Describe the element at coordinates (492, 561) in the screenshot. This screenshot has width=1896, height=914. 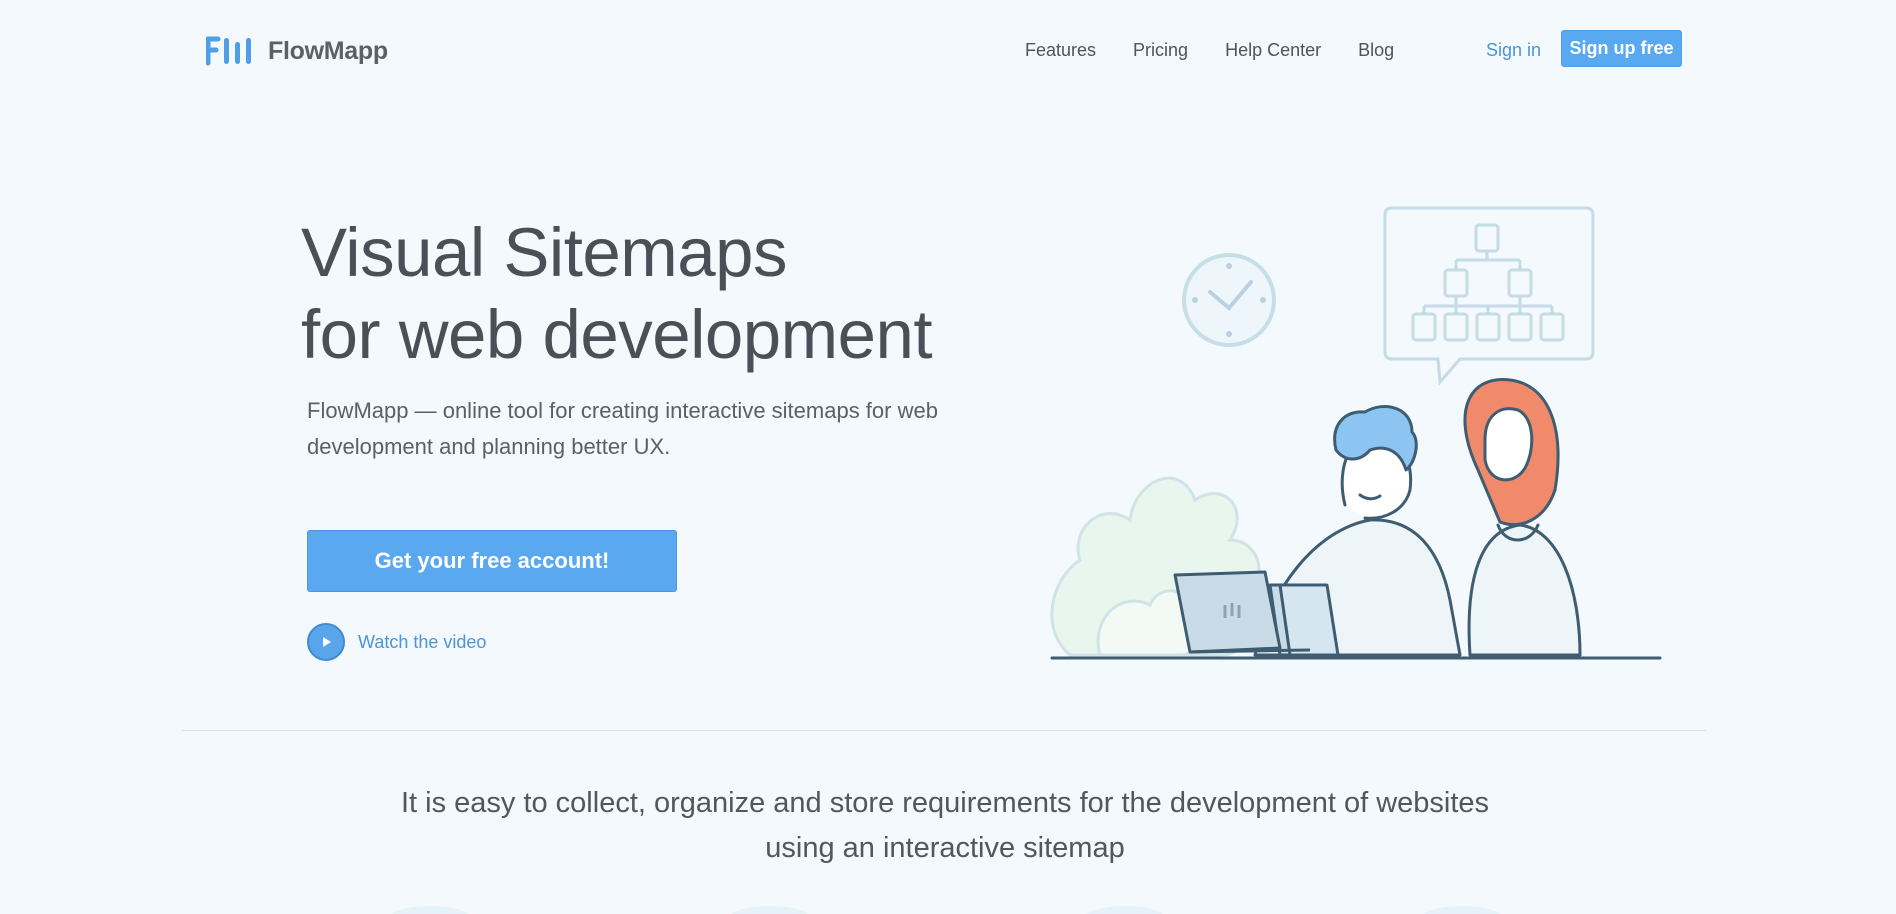
I see `get-free-account-button: Get your free account!` at that location.